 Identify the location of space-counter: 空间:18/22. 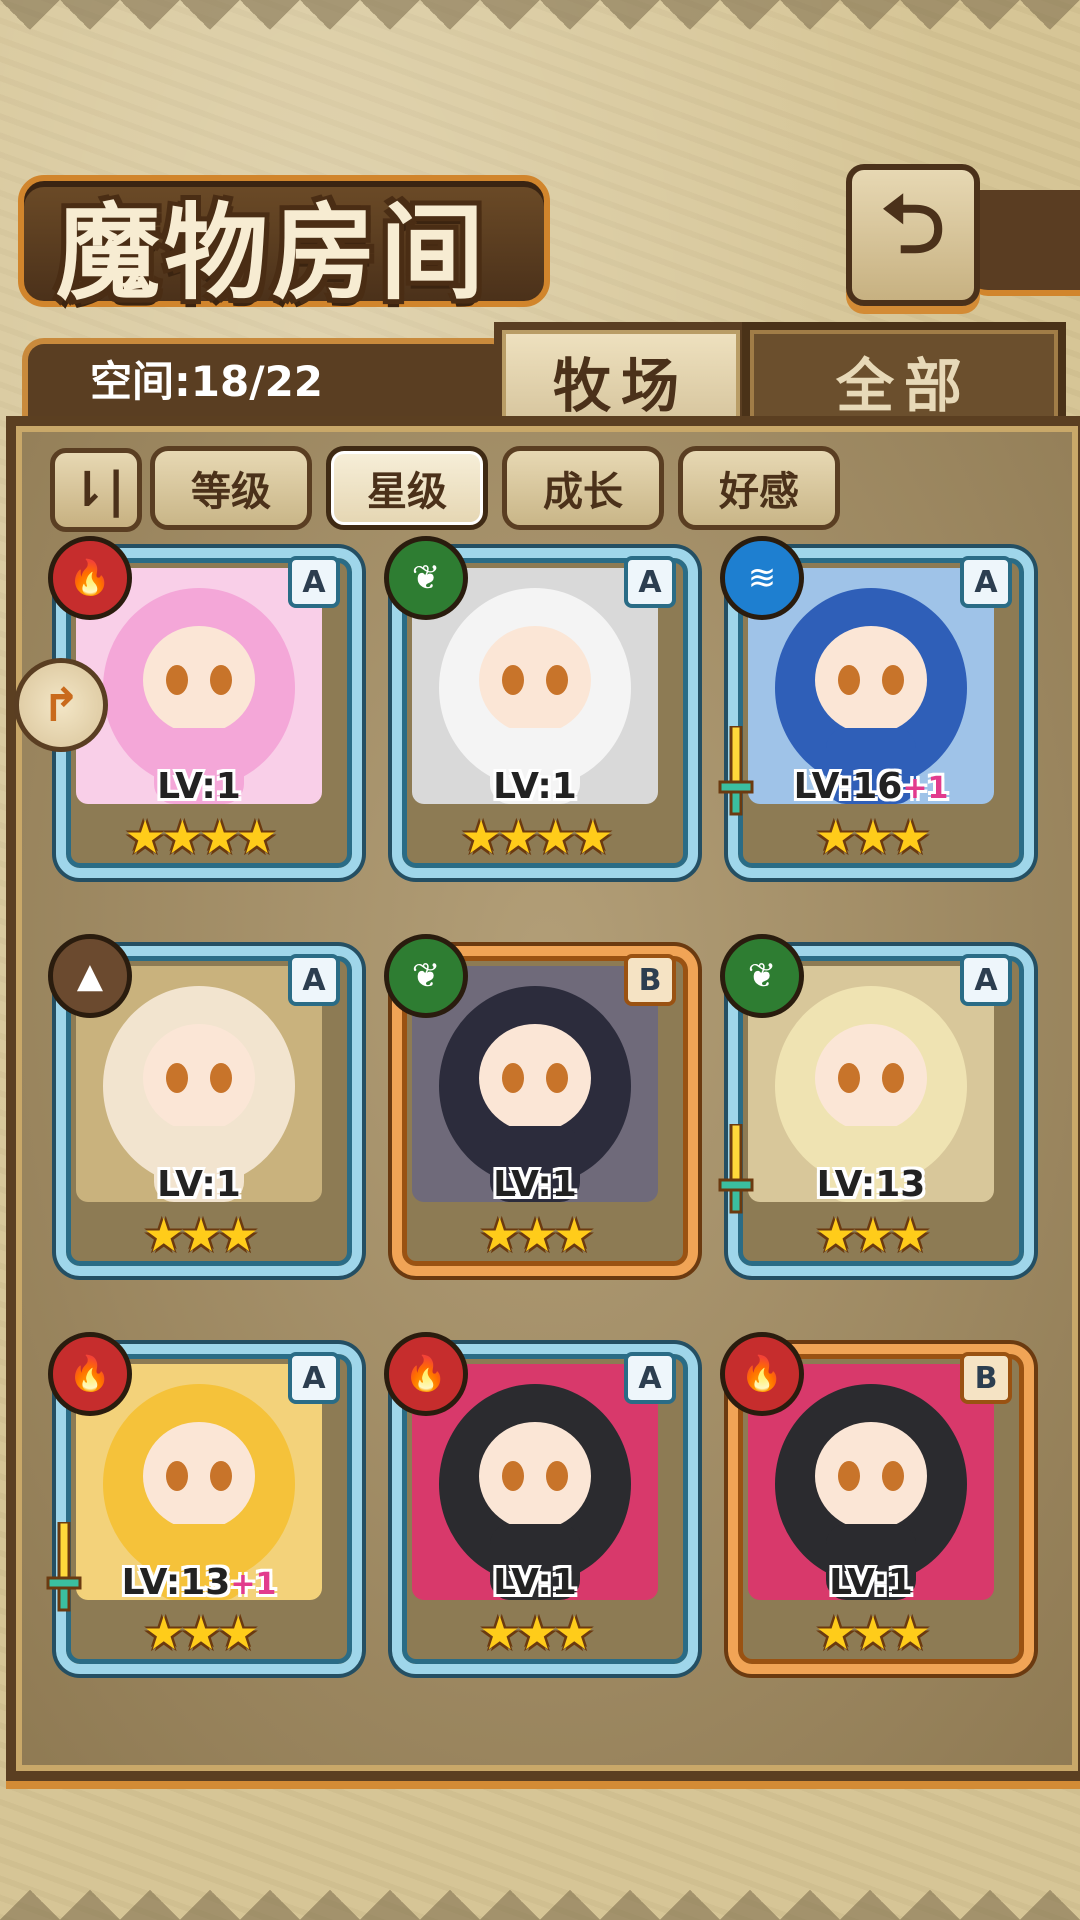
(207, 381).